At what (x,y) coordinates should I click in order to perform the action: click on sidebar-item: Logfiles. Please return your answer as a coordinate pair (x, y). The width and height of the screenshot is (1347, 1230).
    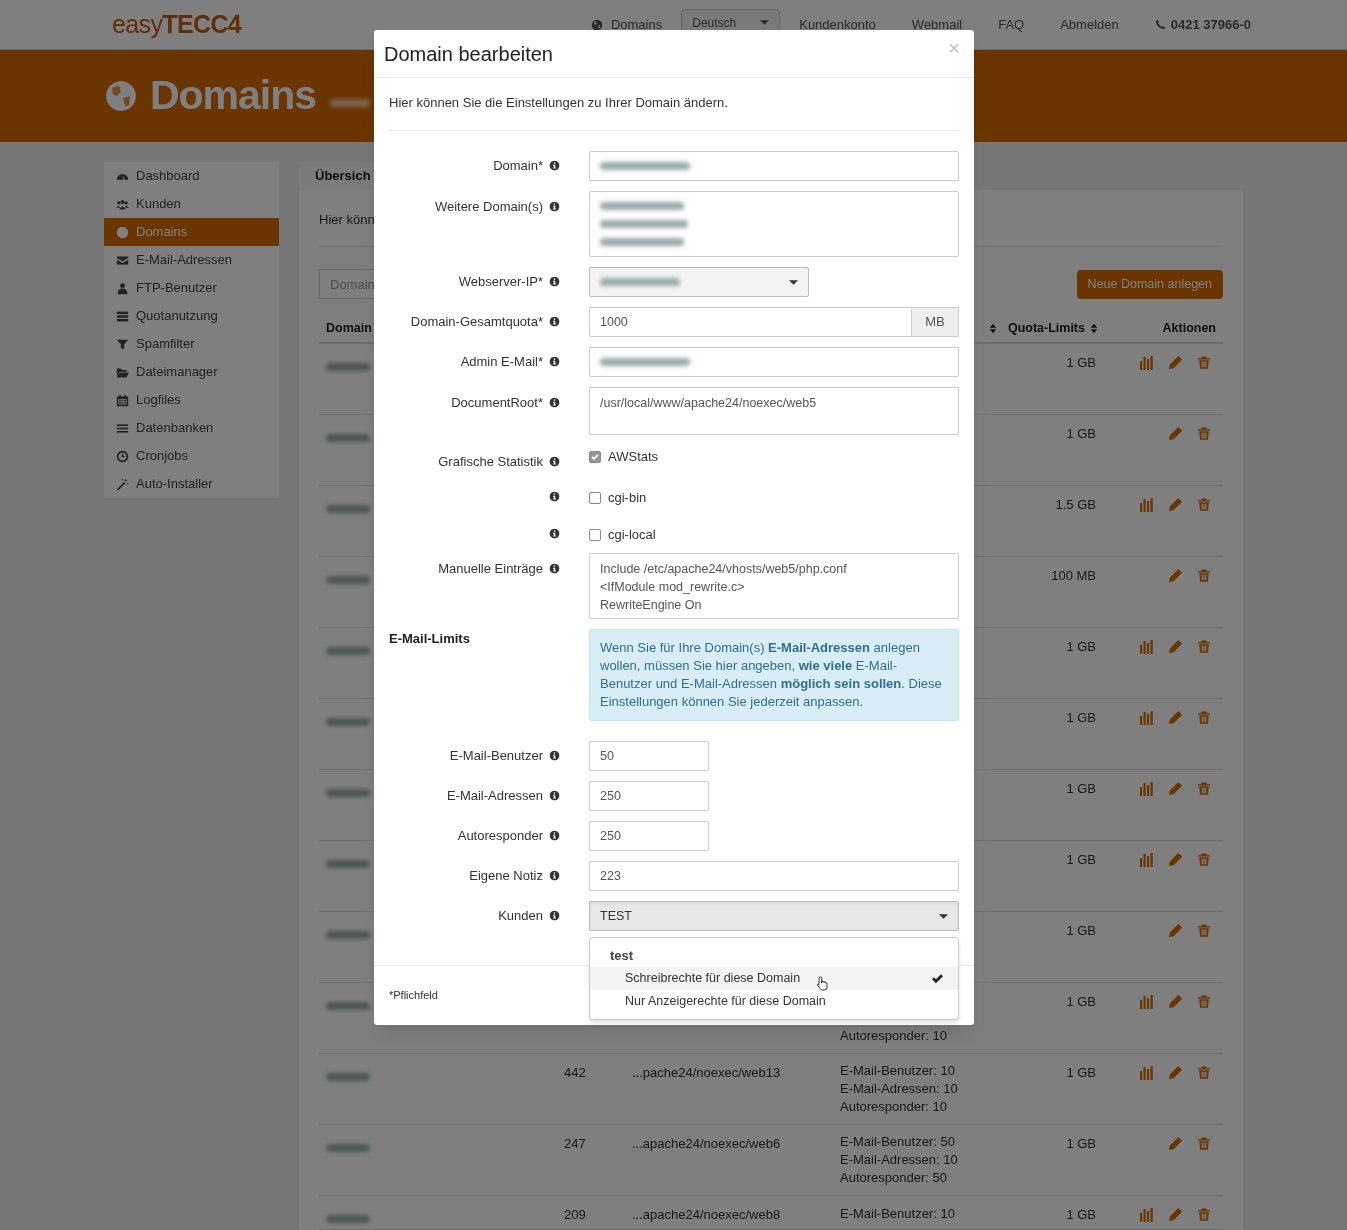
    Looking at the image, I should click on (191, 400).